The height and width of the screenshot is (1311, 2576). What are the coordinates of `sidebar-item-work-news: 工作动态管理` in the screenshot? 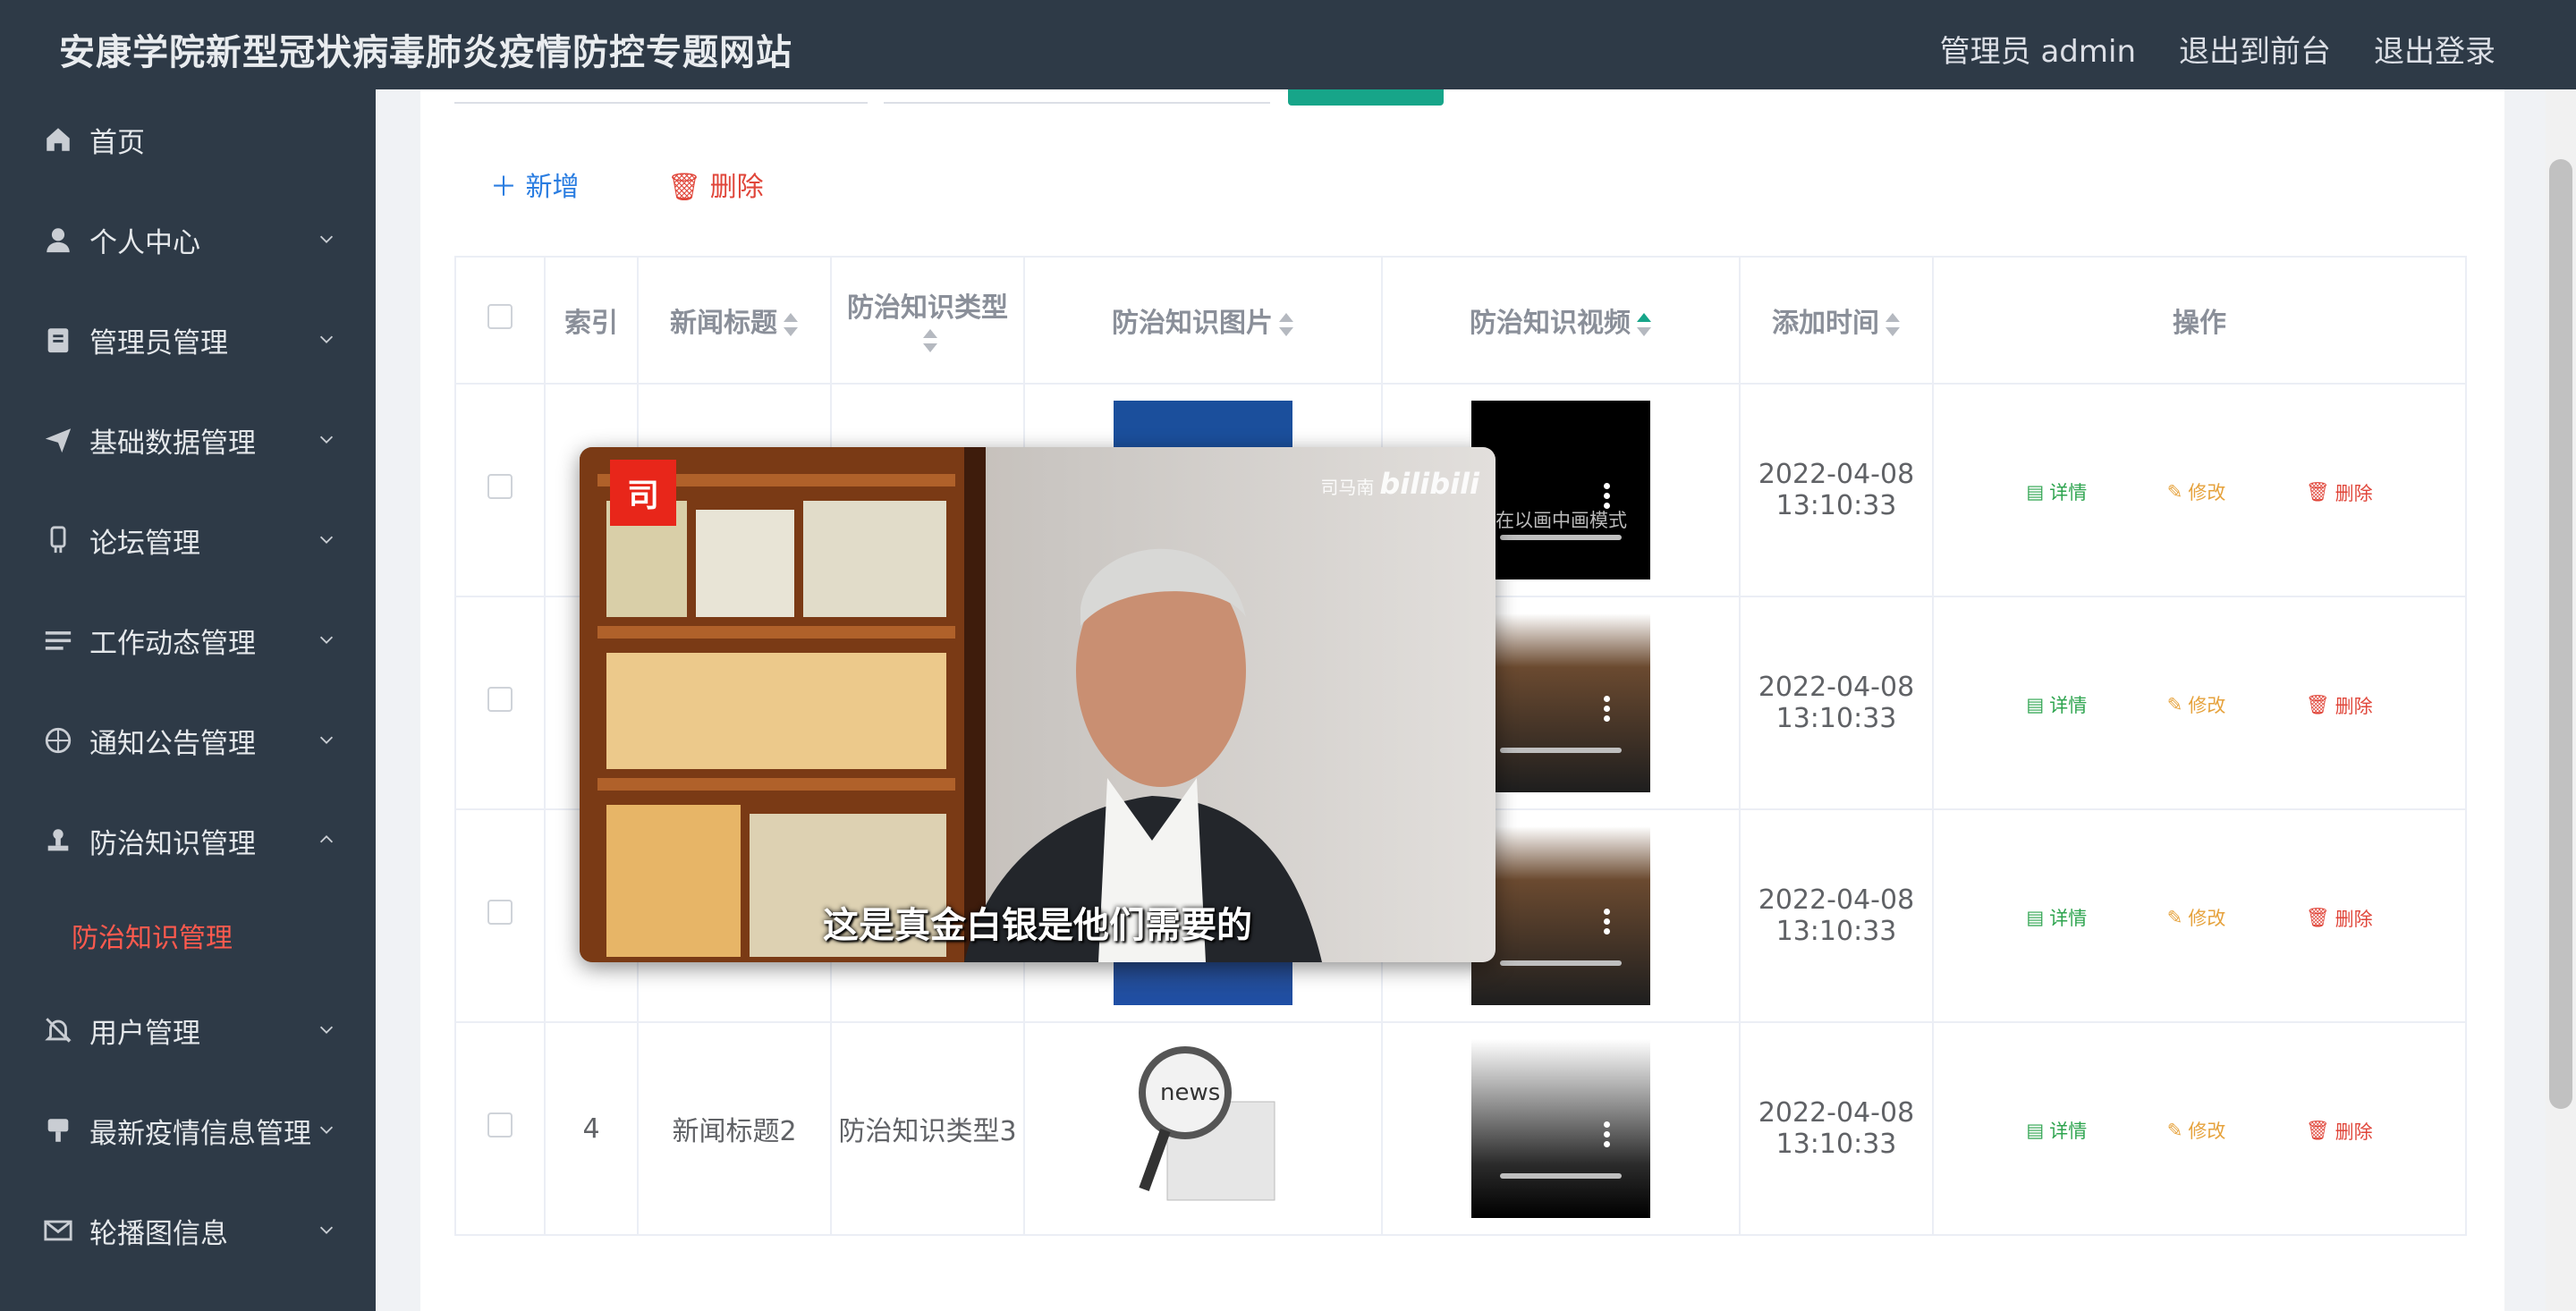 It's located at (188, 640).